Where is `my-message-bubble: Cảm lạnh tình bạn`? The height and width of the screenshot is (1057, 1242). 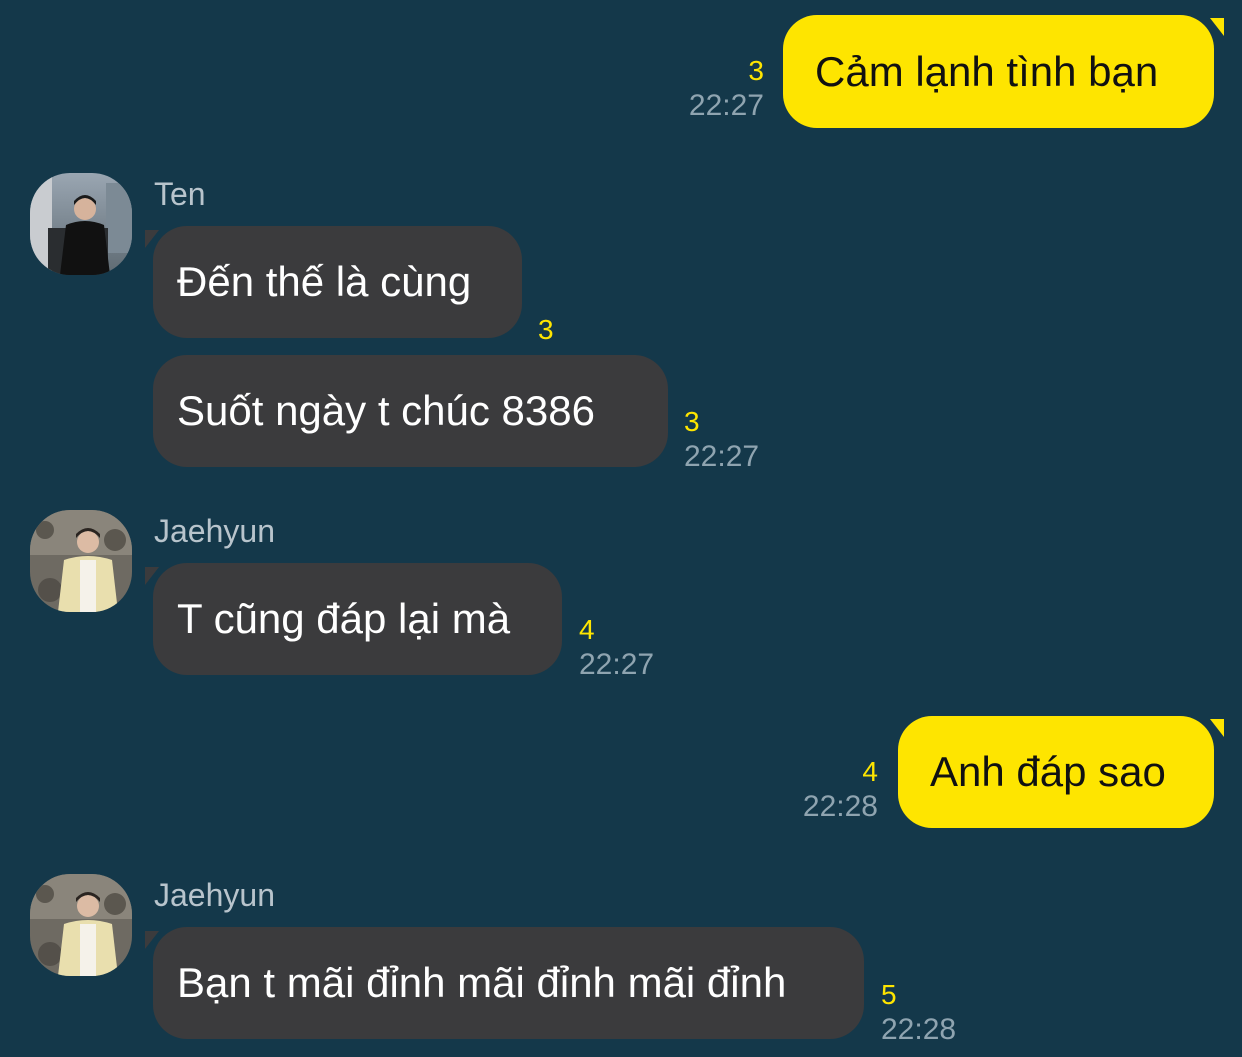
my-message-bubble: Cảm lạnh tình bạn is located at coordinates (998, 71).